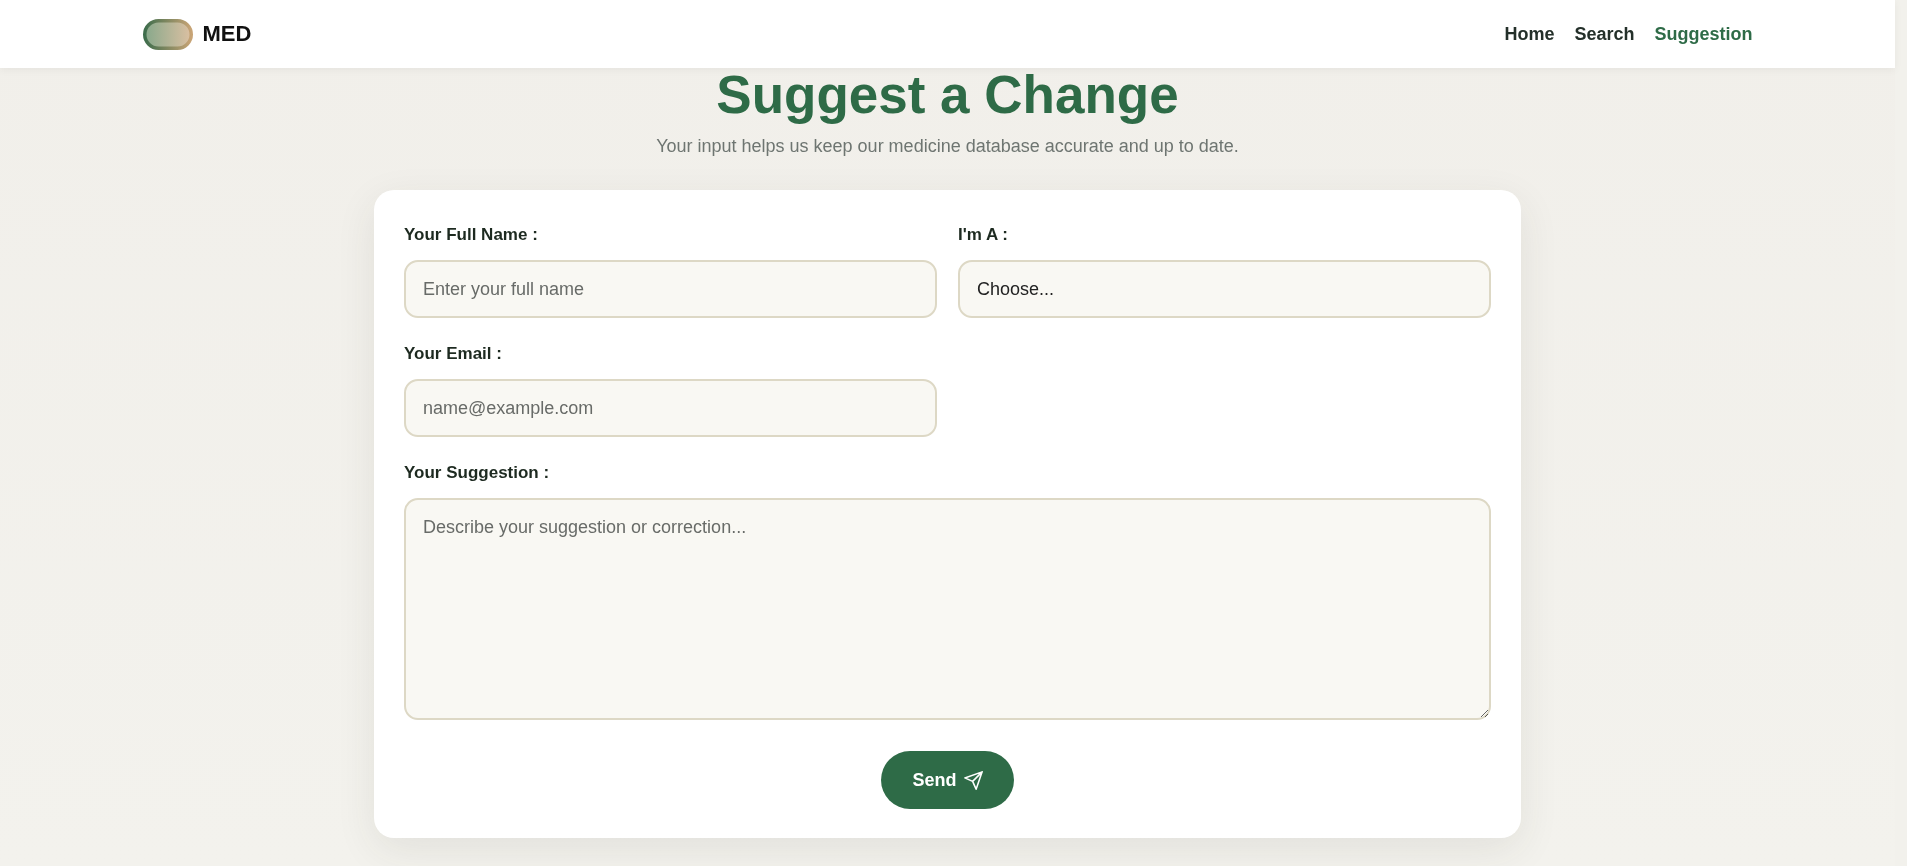 The width and height of the screenshot is (1907, 866). Describe the element at coordinates (477, 473) in the screenshot. I see `field-label: Your Suggestion :` at that location.